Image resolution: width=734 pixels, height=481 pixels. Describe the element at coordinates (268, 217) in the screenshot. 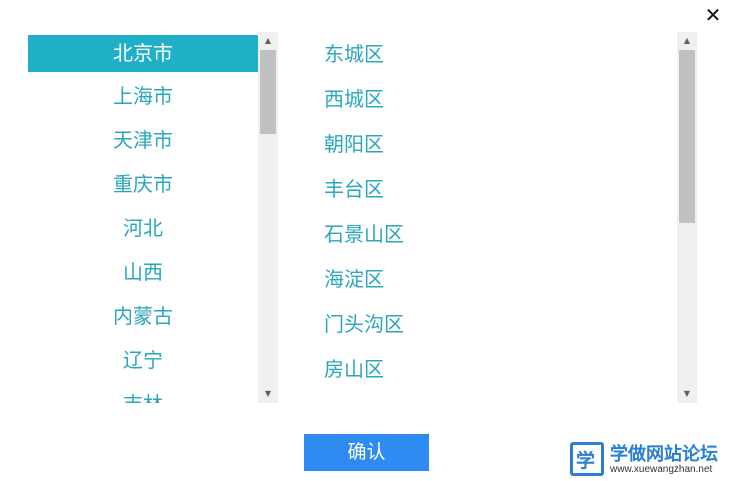

I see `province-scrollbar: ▲ ▼` at that location.